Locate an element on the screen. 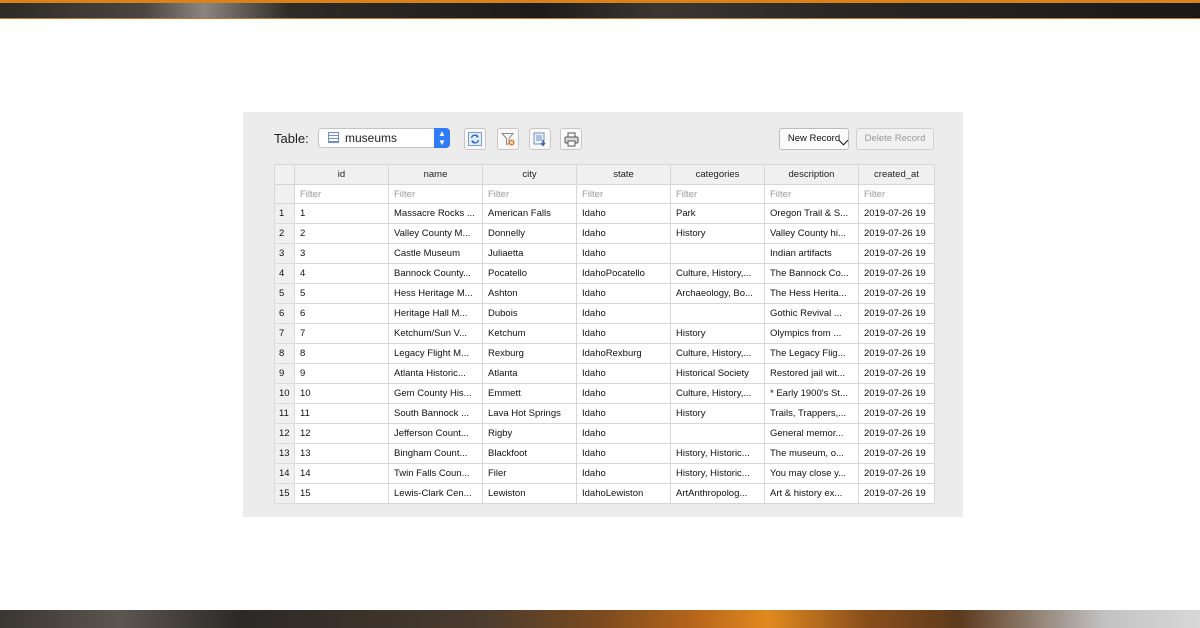 This screenshot has width=1200, height=628. filter-input-city: Filter is located at coordinates (529, 194).